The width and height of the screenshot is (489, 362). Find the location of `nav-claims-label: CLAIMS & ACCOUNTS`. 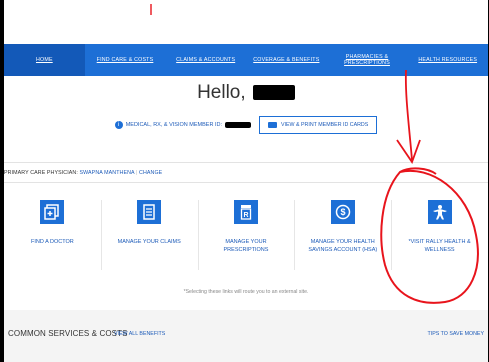

nav-claims-label: CLAIMS & ACCOUNTS is located at coordinates (206, 59).